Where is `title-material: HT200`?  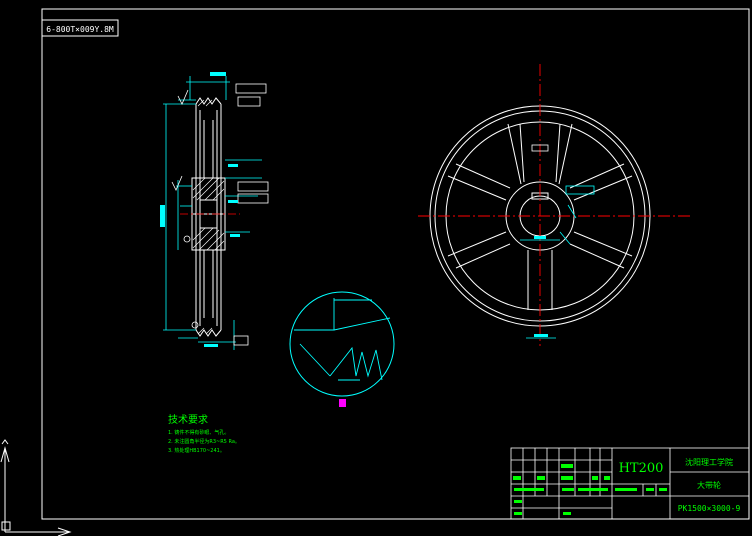 title-material: HT200 is located at coordinates (641, 468).